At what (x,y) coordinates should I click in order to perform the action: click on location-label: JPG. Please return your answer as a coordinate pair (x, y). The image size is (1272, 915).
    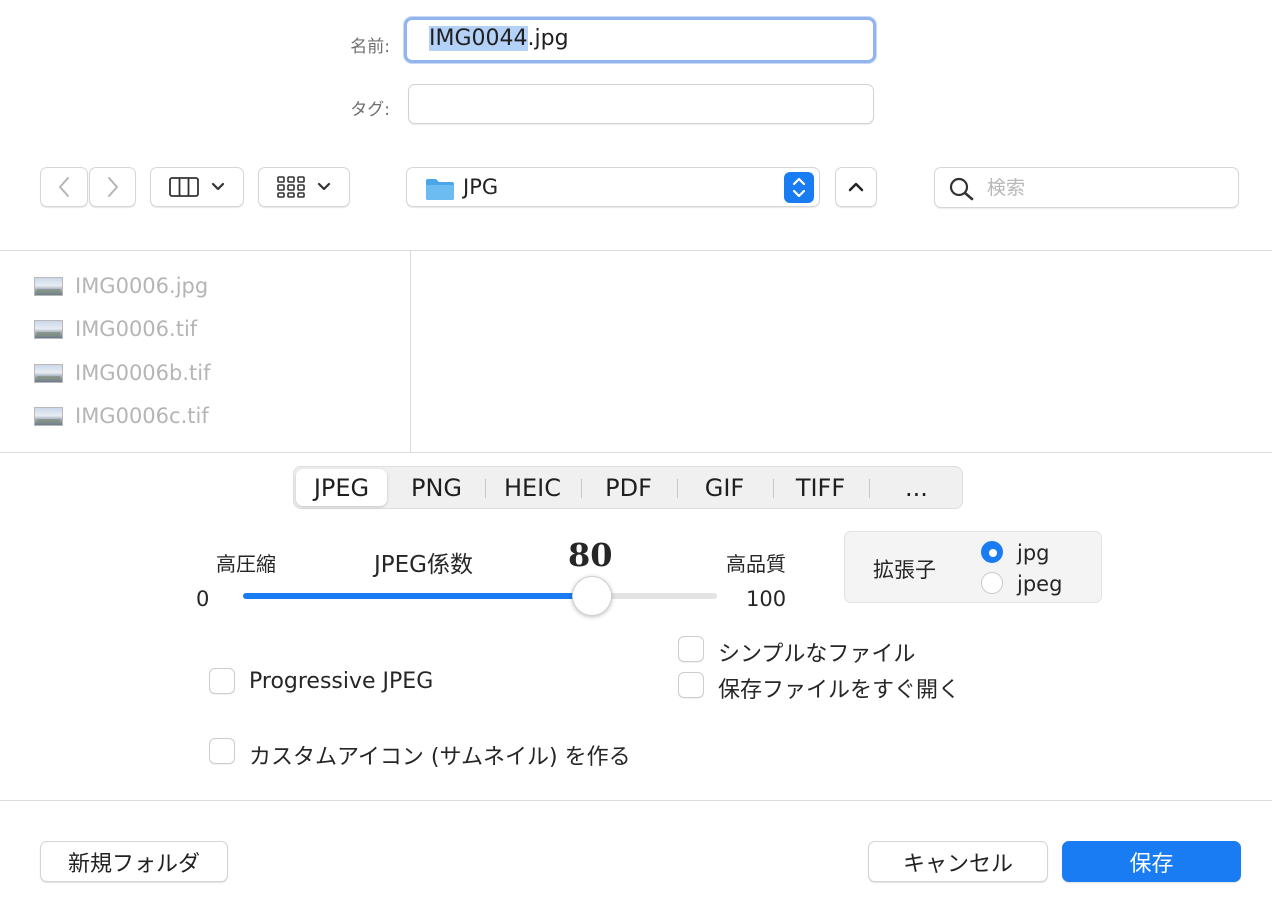
    Looking at the image, I should click on (481, 187).